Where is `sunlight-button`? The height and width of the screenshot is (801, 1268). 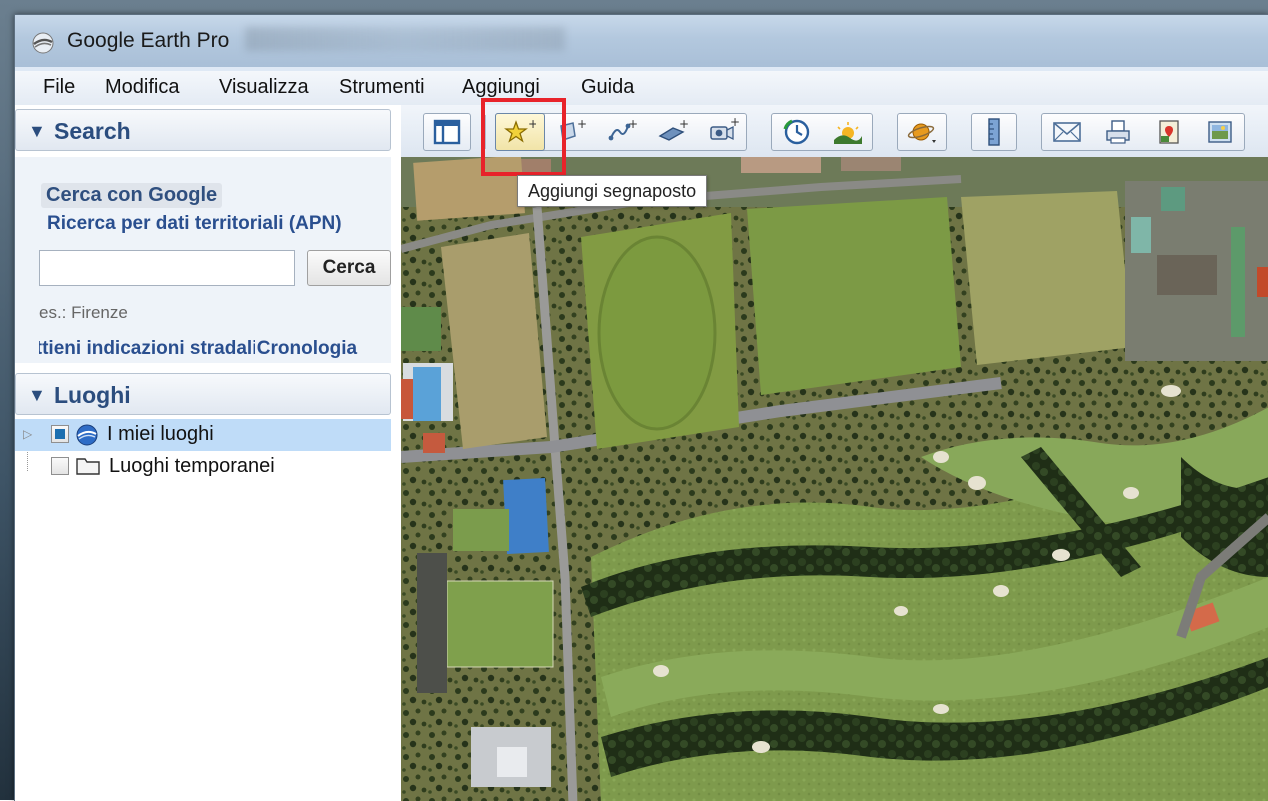 sunlight-button is located at coordinates (847, 132).